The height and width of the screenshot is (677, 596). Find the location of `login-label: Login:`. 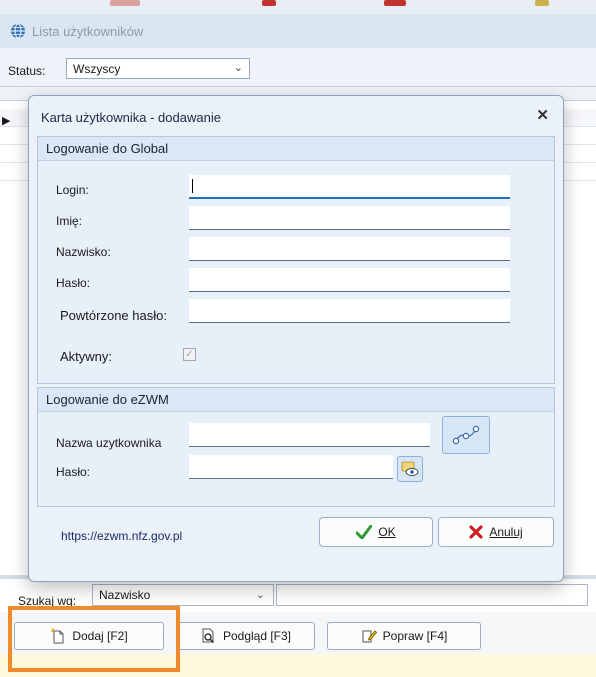

login-label: Login: is located at coordinates (72, 190).